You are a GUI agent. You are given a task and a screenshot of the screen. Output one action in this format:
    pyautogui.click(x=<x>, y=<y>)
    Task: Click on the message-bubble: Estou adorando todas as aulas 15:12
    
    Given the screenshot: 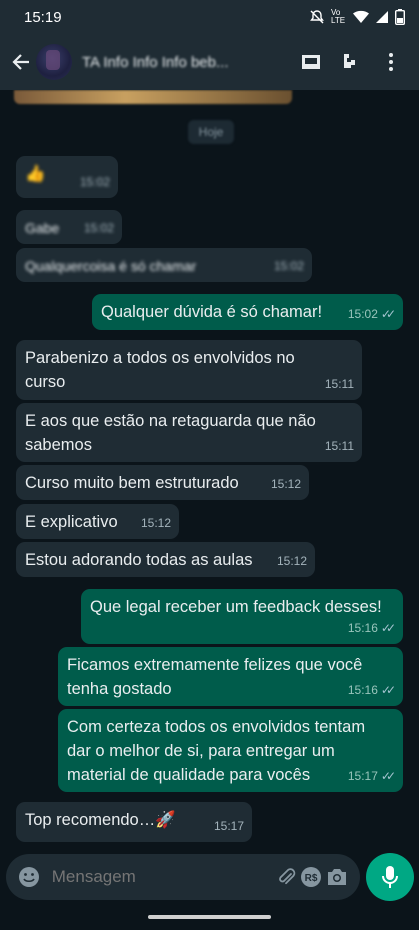 What is the action you would take?
    pyautogui.click(x=165, y=559)
    